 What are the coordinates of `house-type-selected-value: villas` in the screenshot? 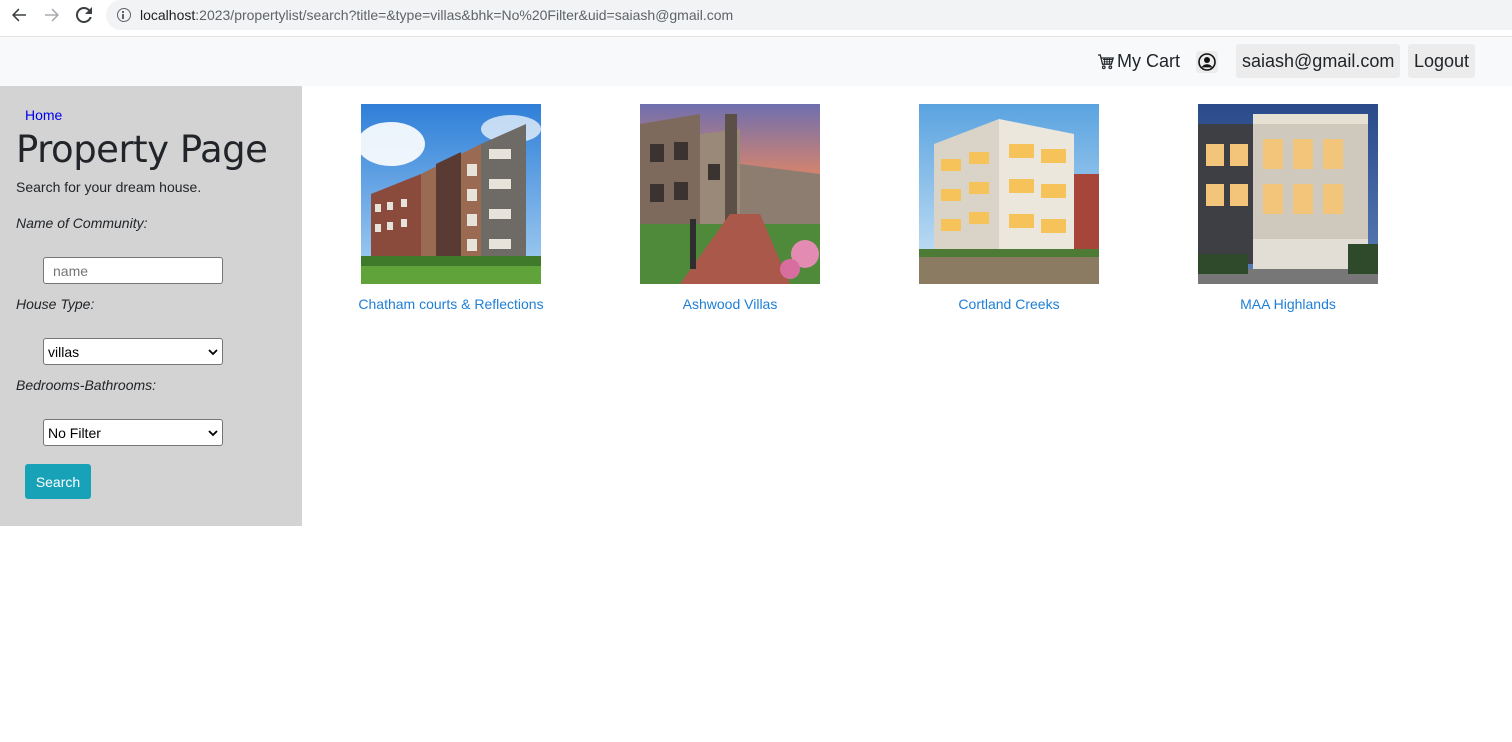 It's located at (64, 351).